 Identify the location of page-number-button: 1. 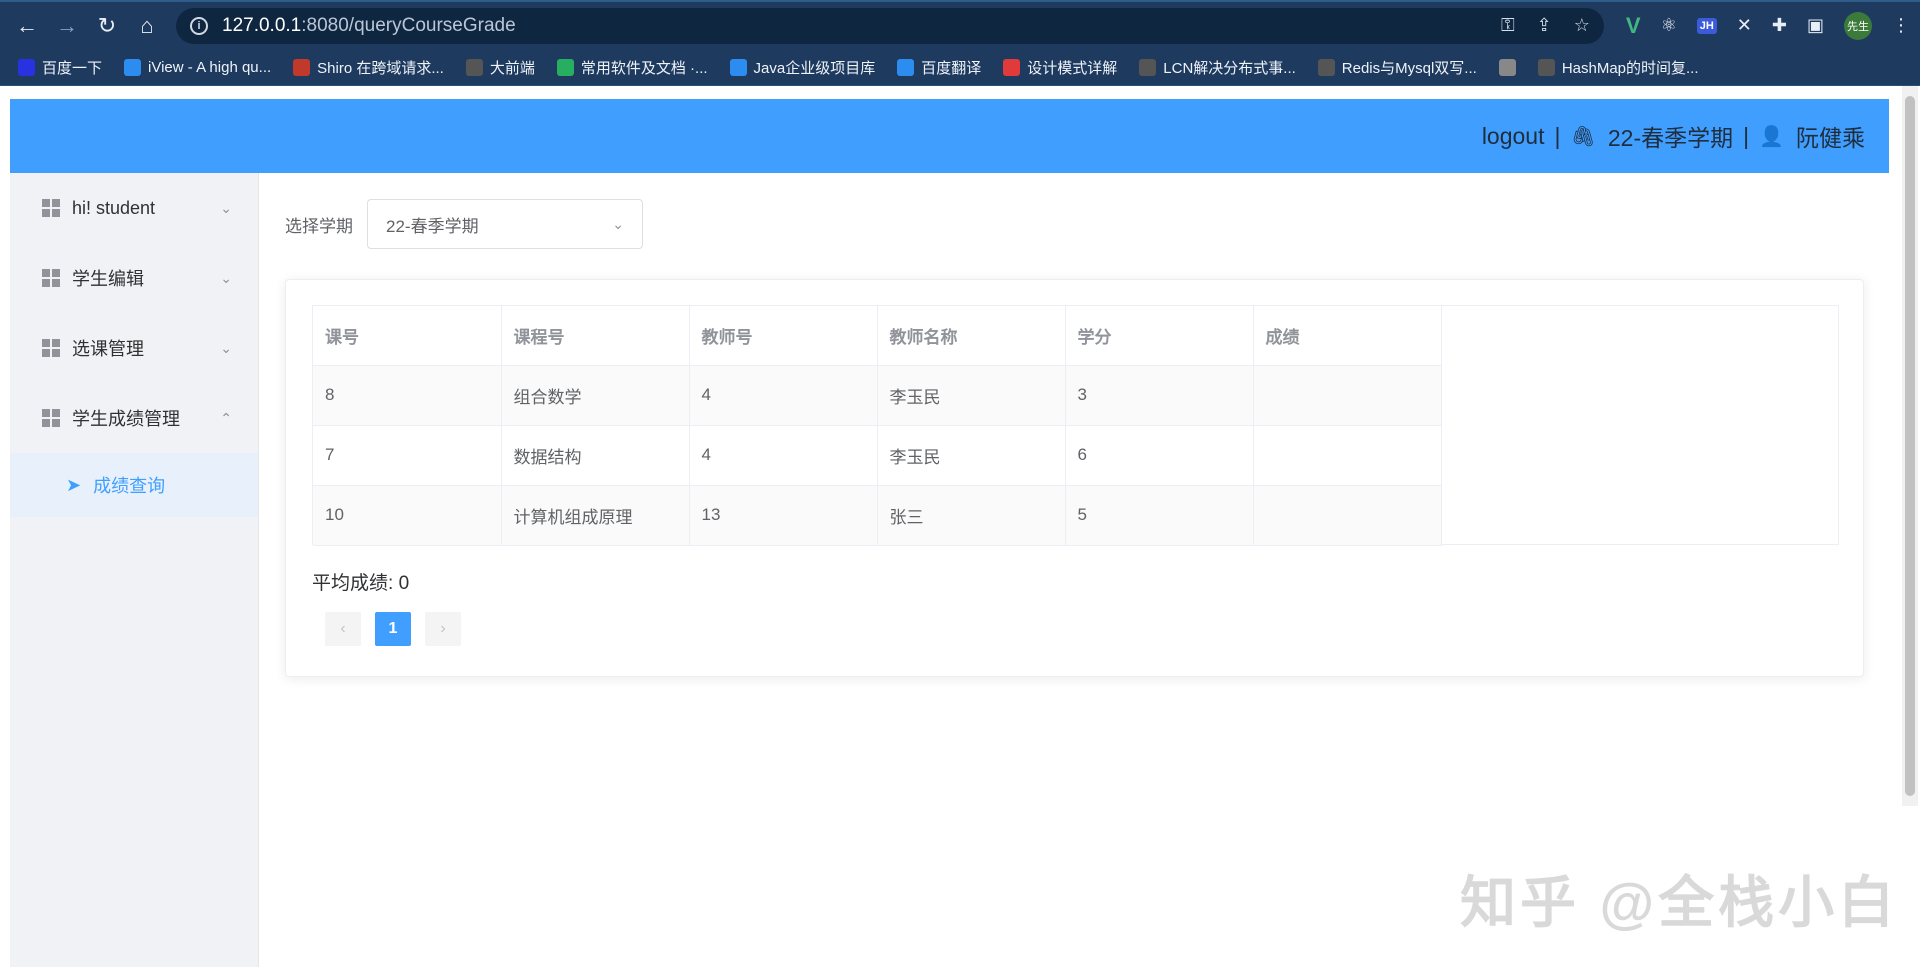
(393, 629).